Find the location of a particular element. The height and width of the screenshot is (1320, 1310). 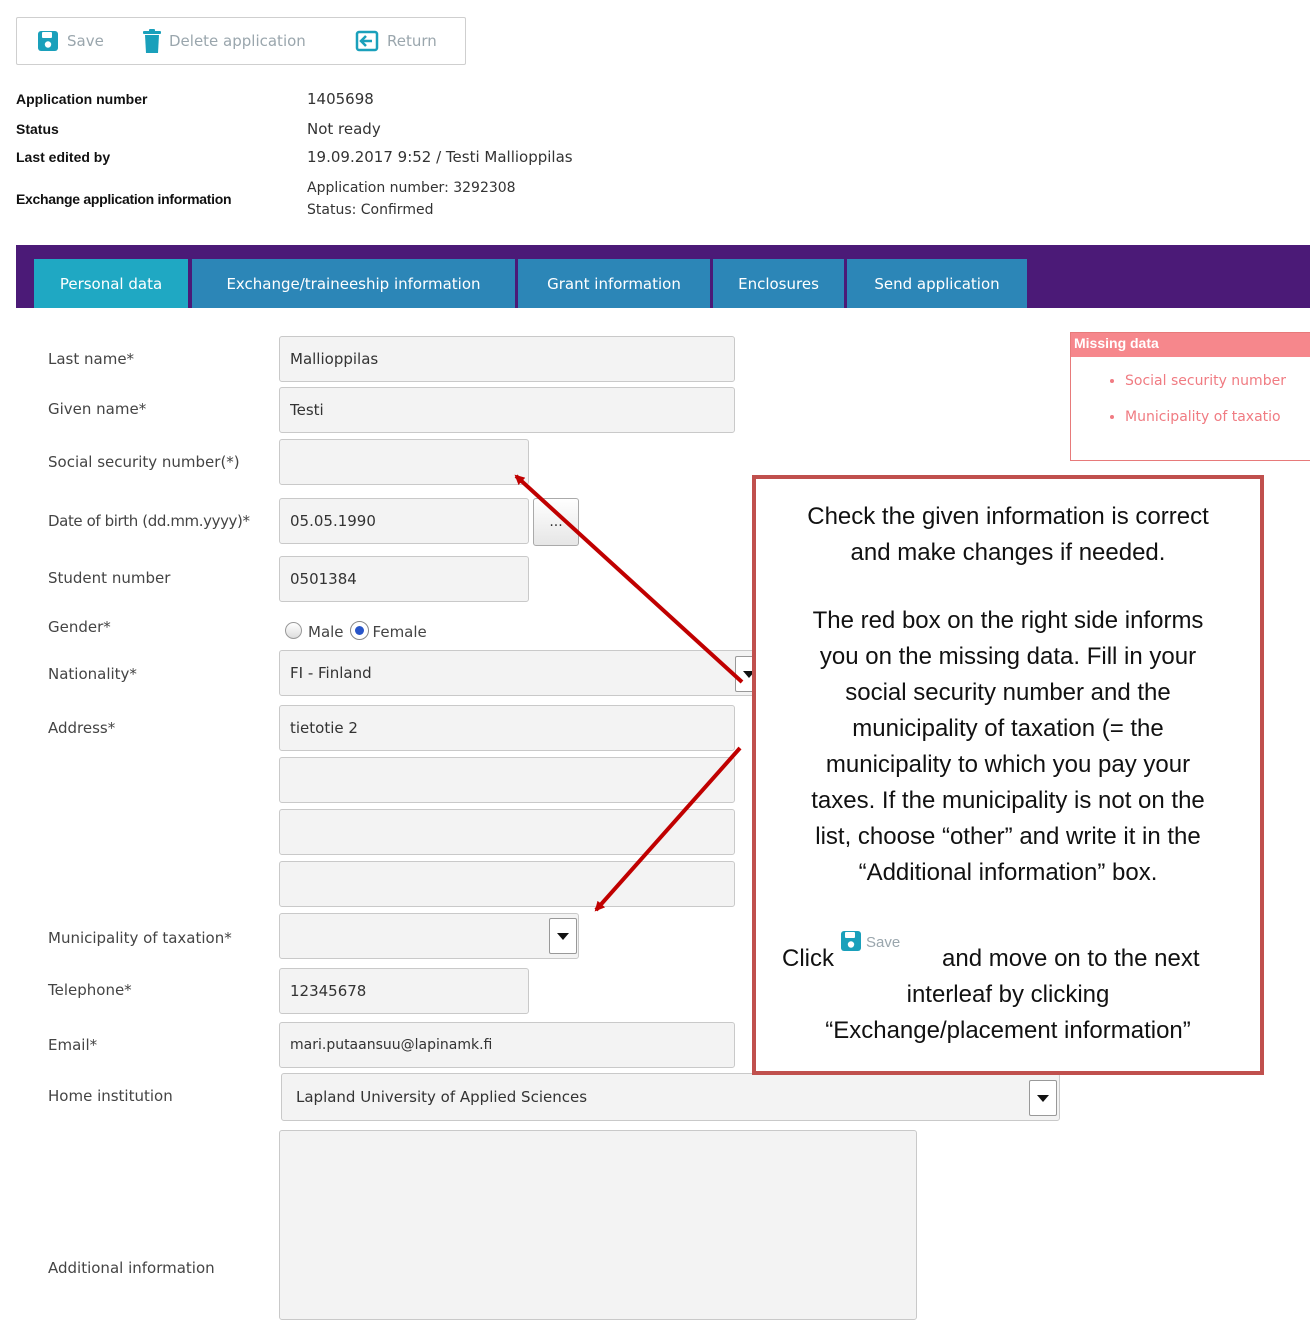

callout-line: you on the missing data. Fill in your is located at coordinates (1008, 656).